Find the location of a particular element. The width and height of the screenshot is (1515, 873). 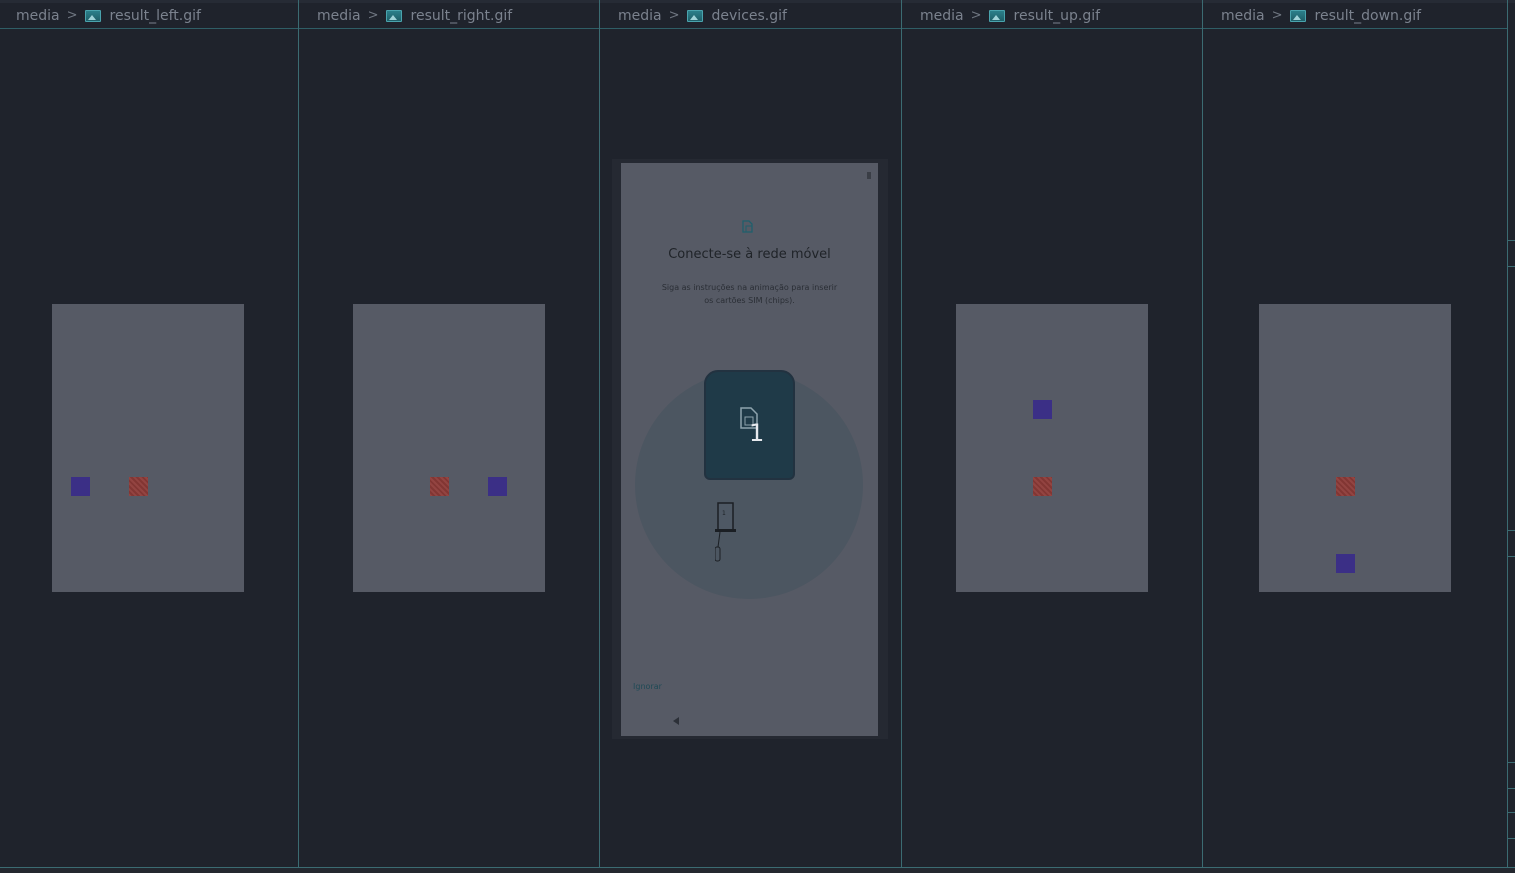

breadcrumb-file: result_right.gif is located at coordinates (462, 16).